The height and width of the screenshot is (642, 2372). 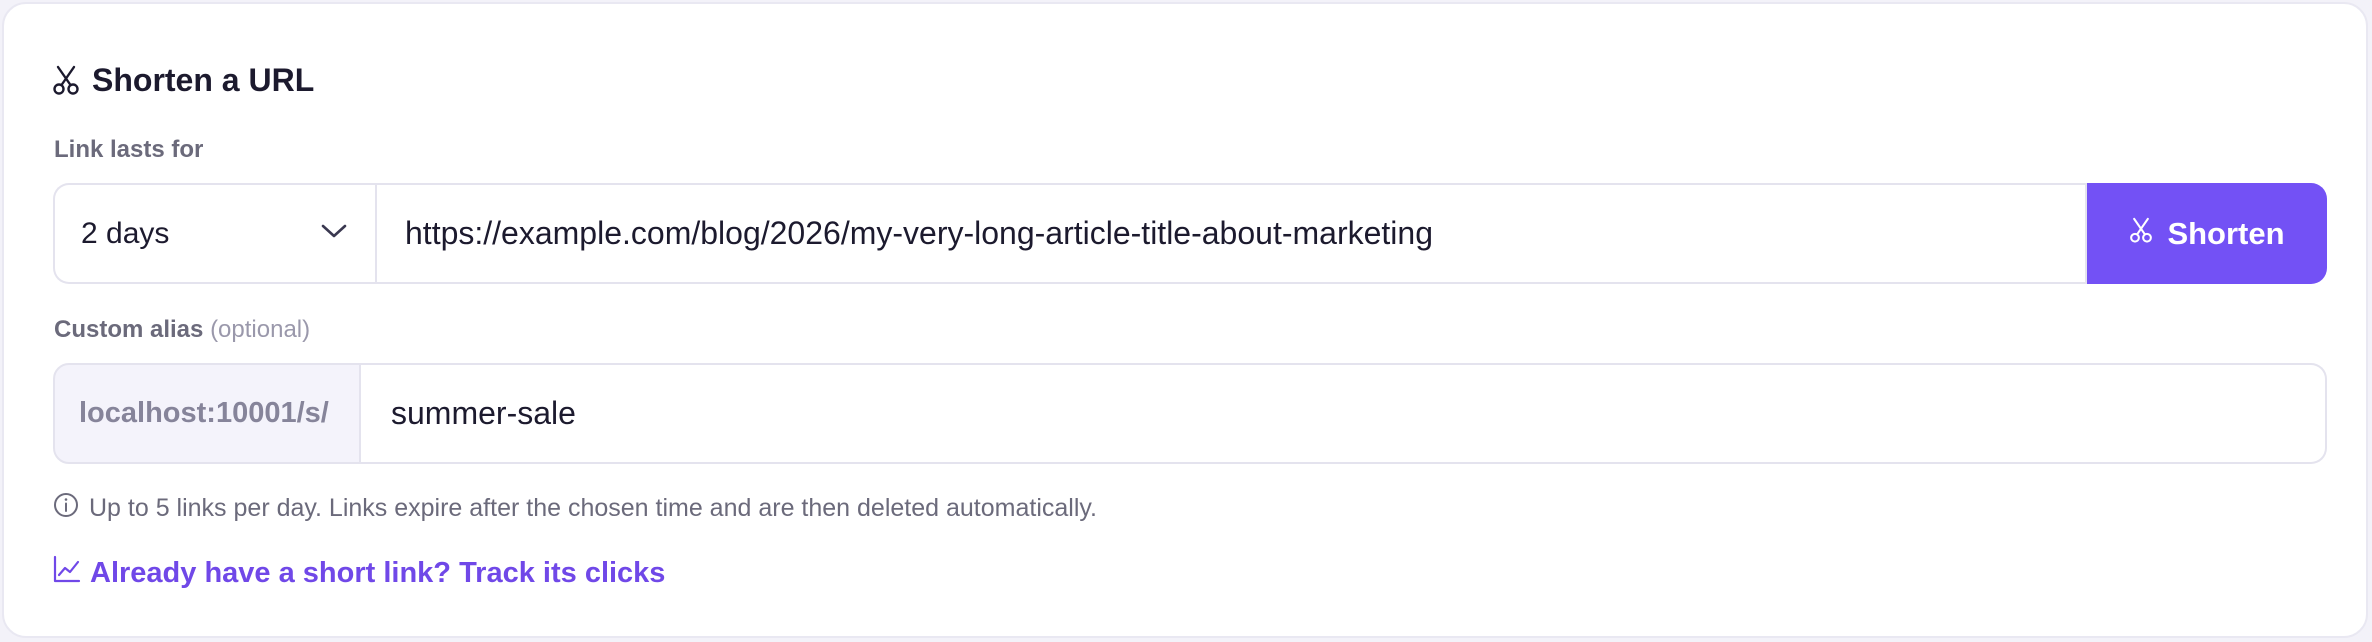 I want to click on duration-selected-value: 2 days, so click(x=125, y=233).